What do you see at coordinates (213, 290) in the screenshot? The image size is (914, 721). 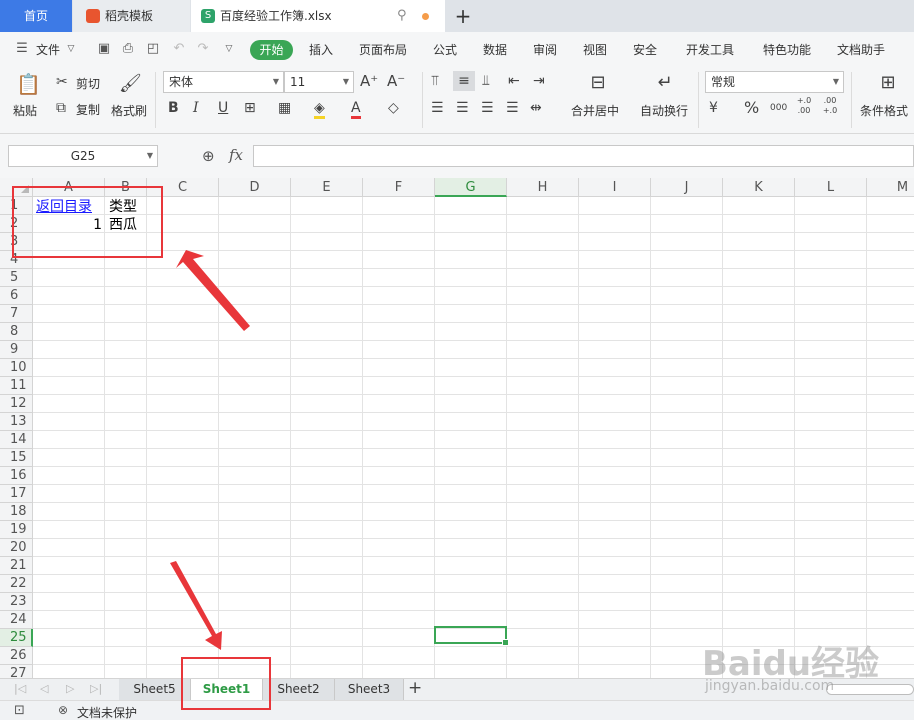 I see `arrow-to-cells` at bounding box center [213, 290].